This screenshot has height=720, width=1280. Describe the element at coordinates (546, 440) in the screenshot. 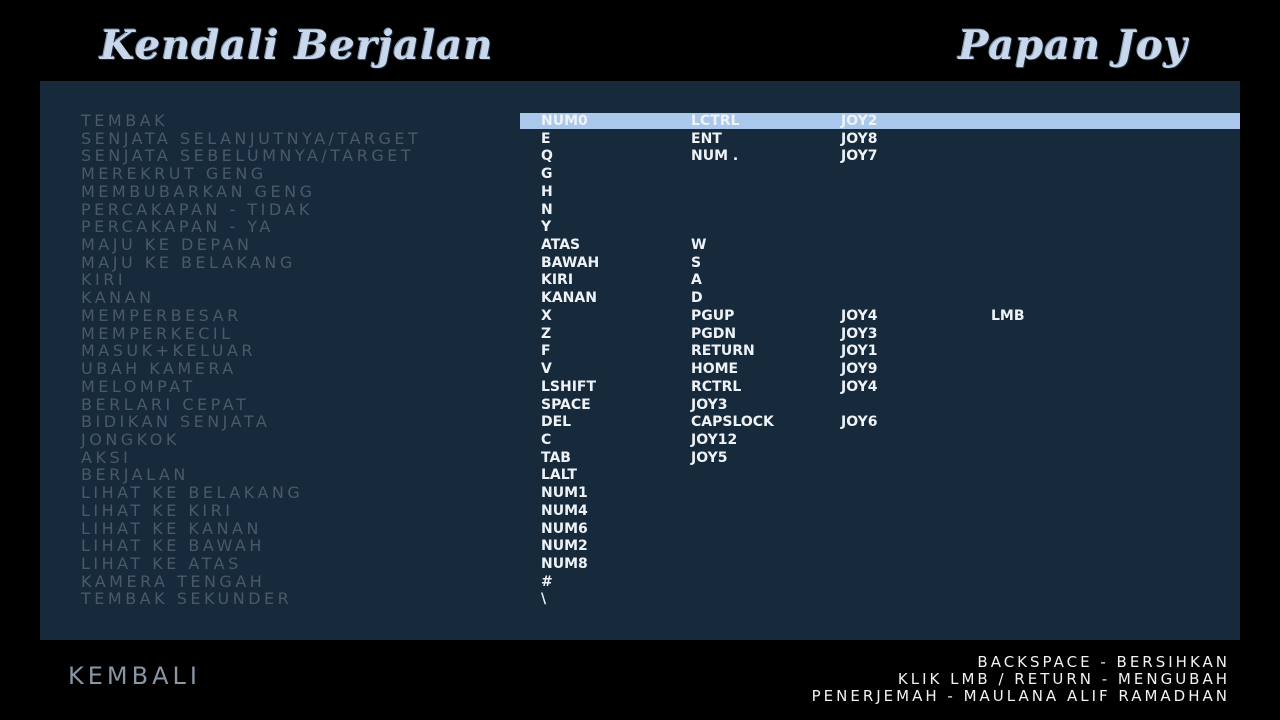

I see `key-slot-1: C` at that location.